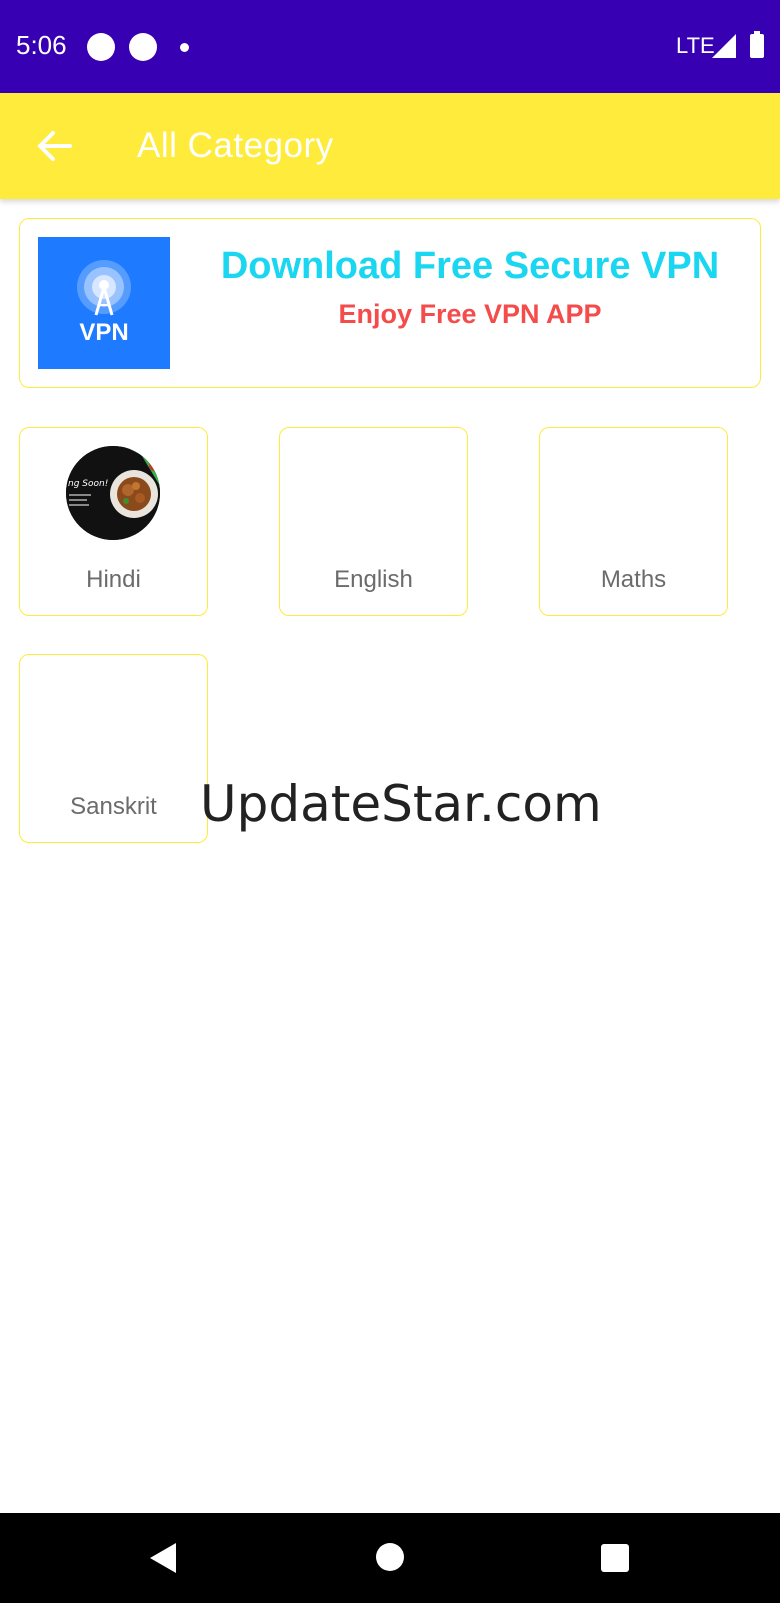 The width and height of the screenshot is (780, 1603). I want to click on signal-icon, so click(724, 46).